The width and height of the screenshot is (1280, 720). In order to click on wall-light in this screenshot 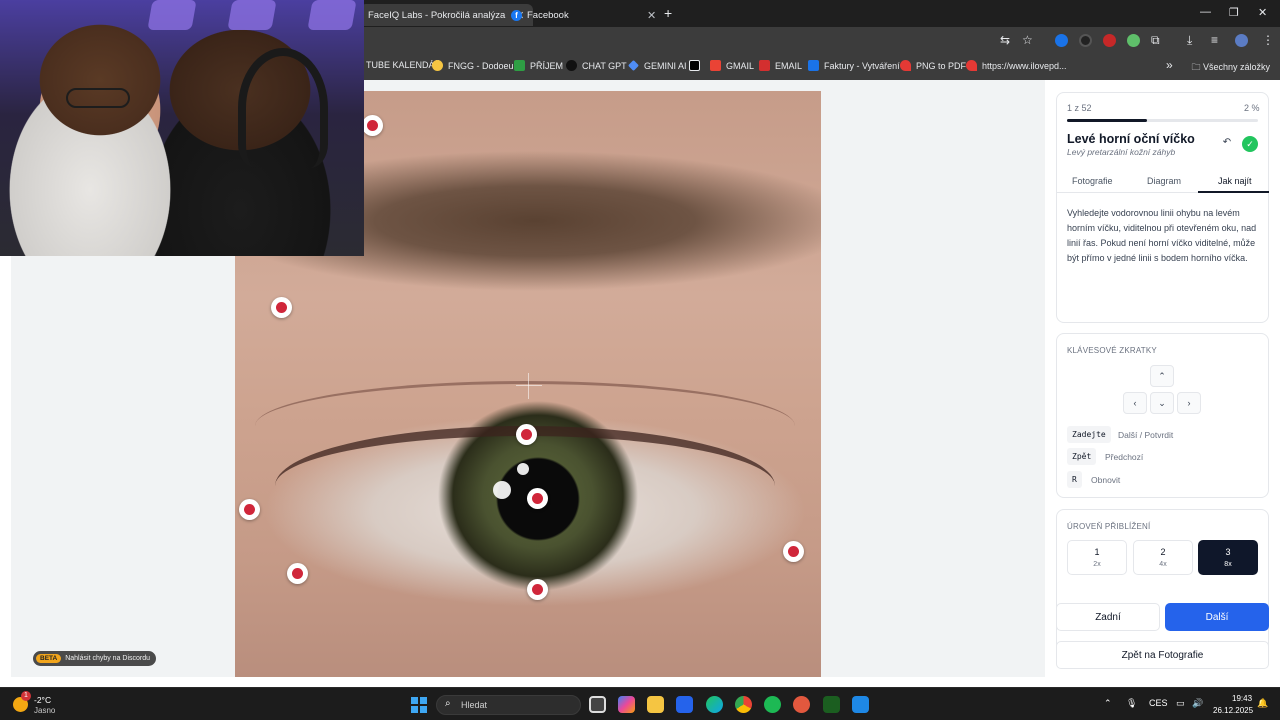, I will do `click(252, 15)`.